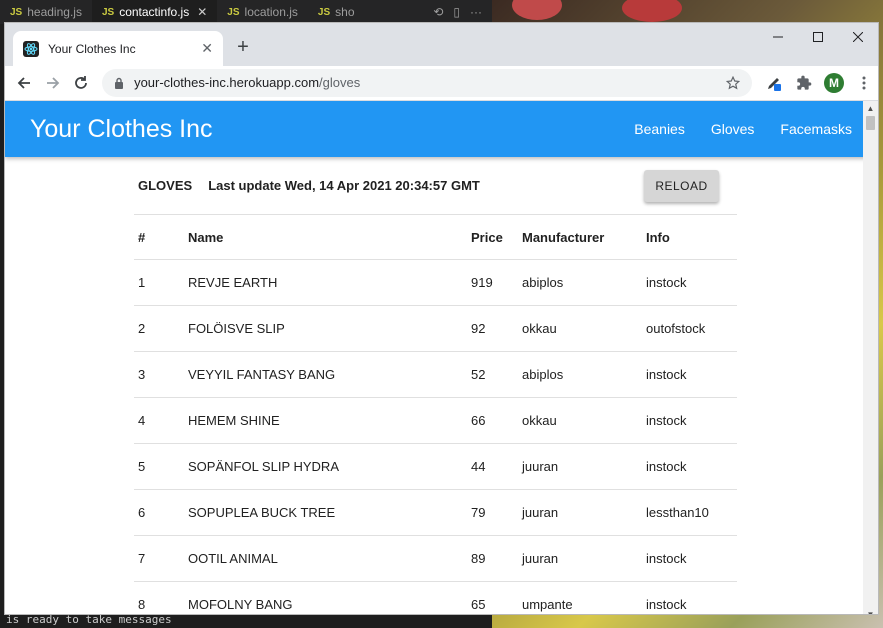 The width and height of the screenshot is (883, 628). I want to click on cell-name: SOPÄNFOL SLIP HYDRA, so click(329, 466).